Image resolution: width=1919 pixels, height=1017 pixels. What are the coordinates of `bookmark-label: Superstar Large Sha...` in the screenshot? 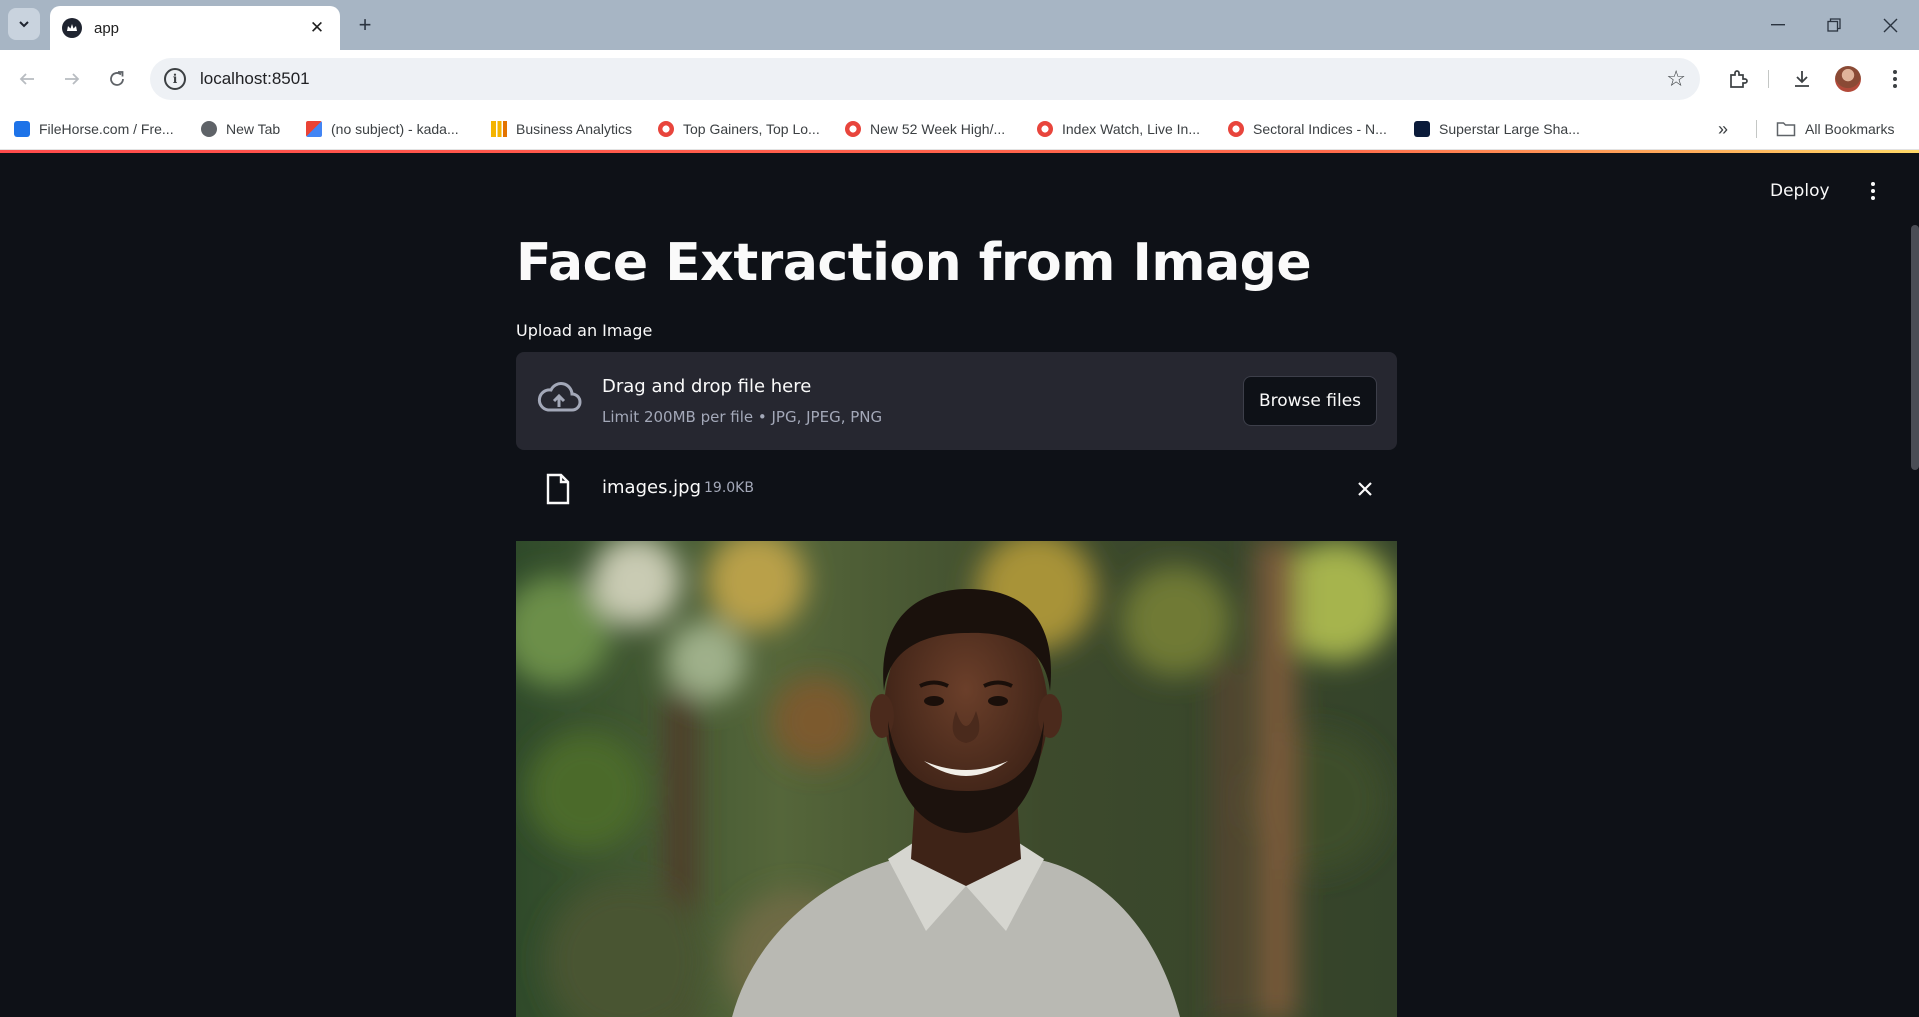 It's located at (1509, 129).